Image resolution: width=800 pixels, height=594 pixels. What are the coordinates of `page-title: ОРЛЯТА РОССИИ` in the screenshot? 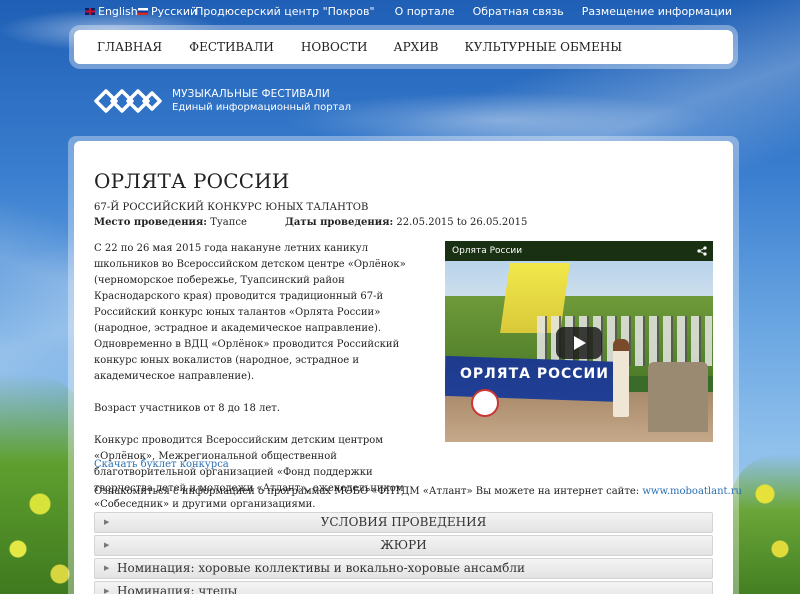 It's located at (192, 181).